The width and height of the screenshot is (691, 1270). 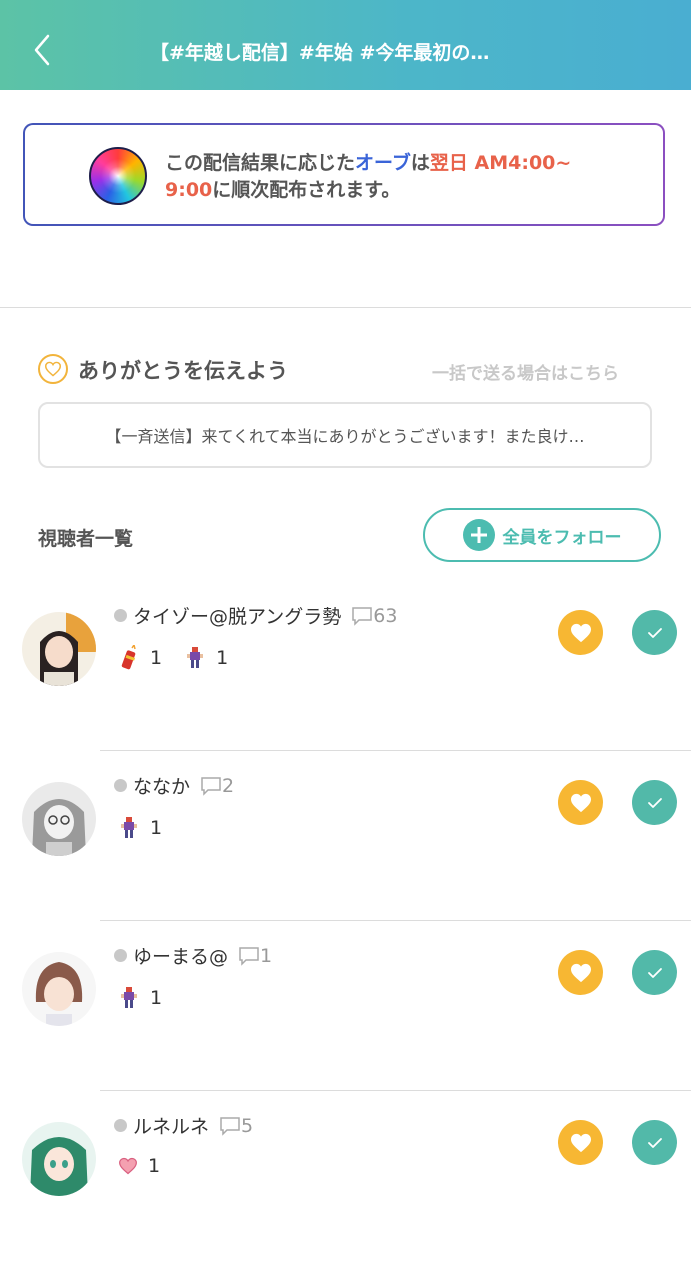 What do you see at coordinates (525, 371) in the screenshot?
I see `bulk-send-link: 一括で送る場合はこちら` at bounding box center [525, 371].